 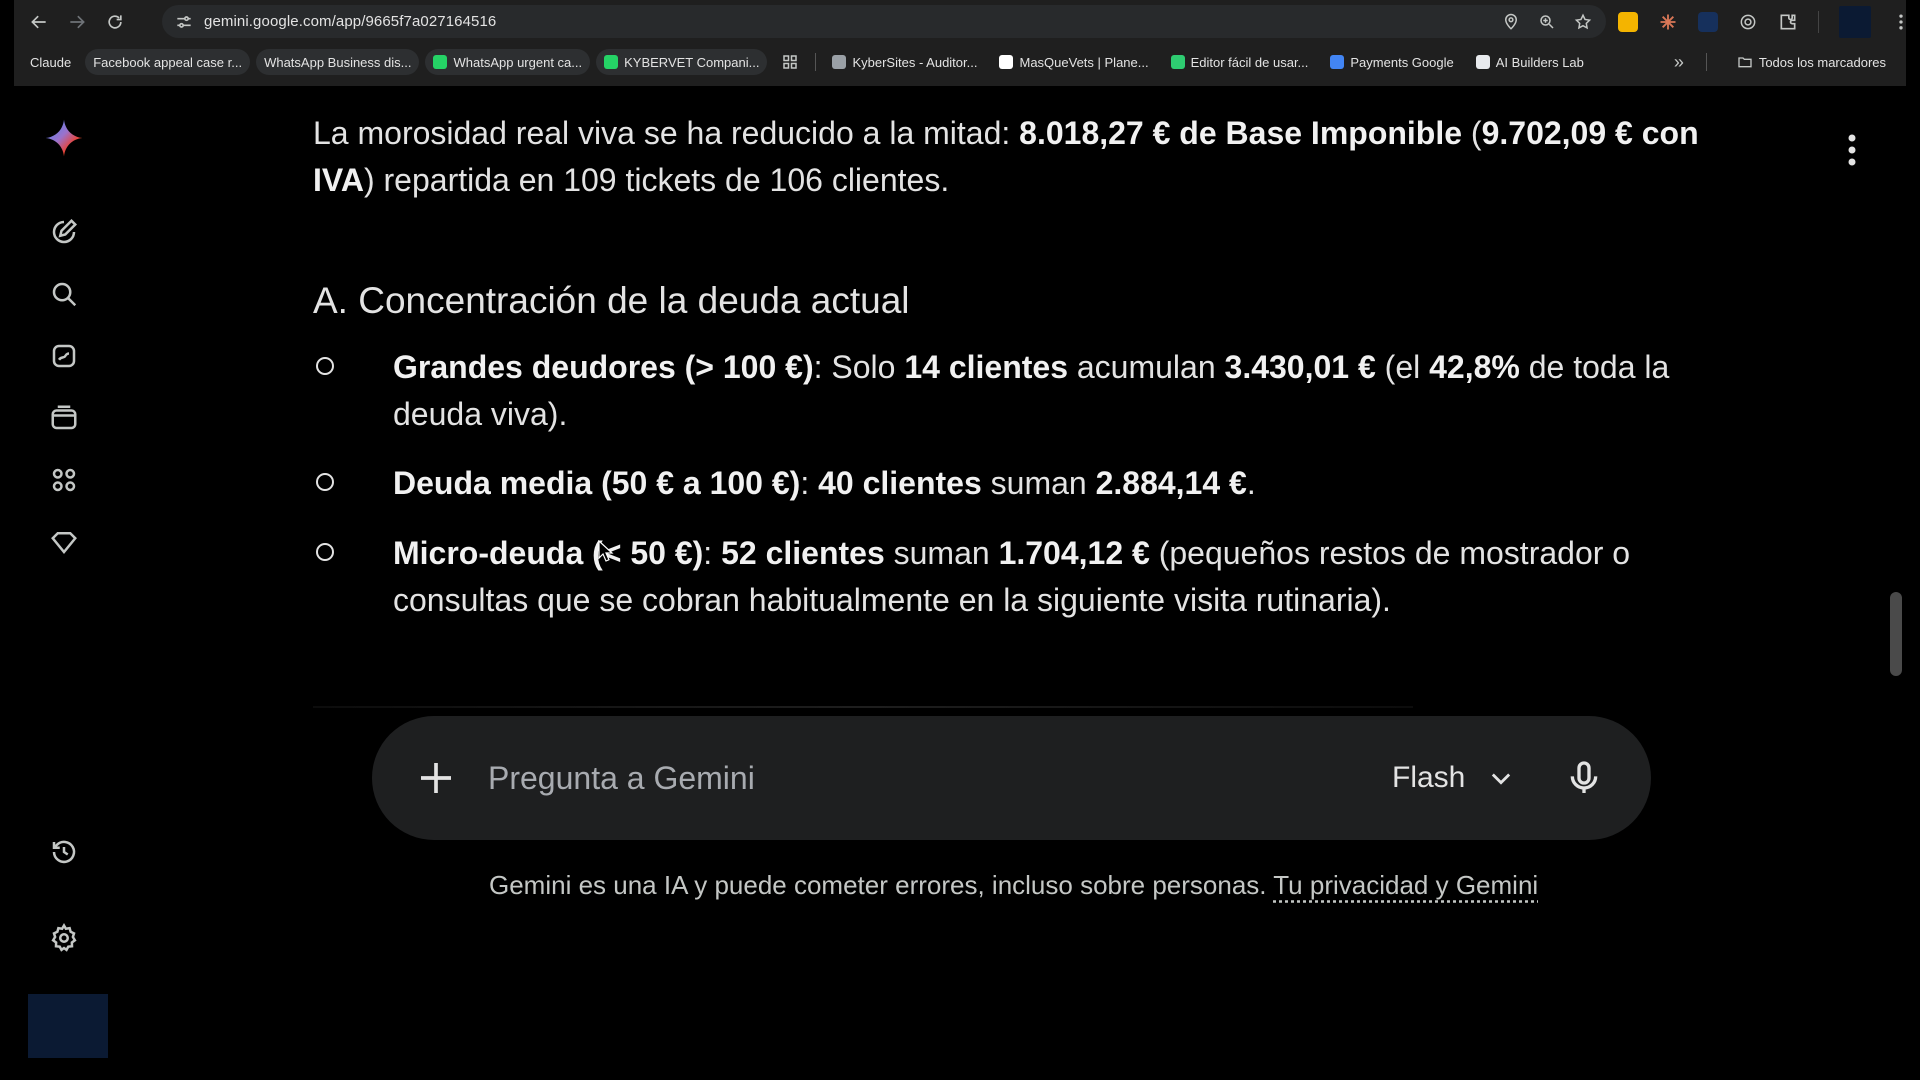 I want to click on extension-openai-icon, so click(x=1748, y=22).